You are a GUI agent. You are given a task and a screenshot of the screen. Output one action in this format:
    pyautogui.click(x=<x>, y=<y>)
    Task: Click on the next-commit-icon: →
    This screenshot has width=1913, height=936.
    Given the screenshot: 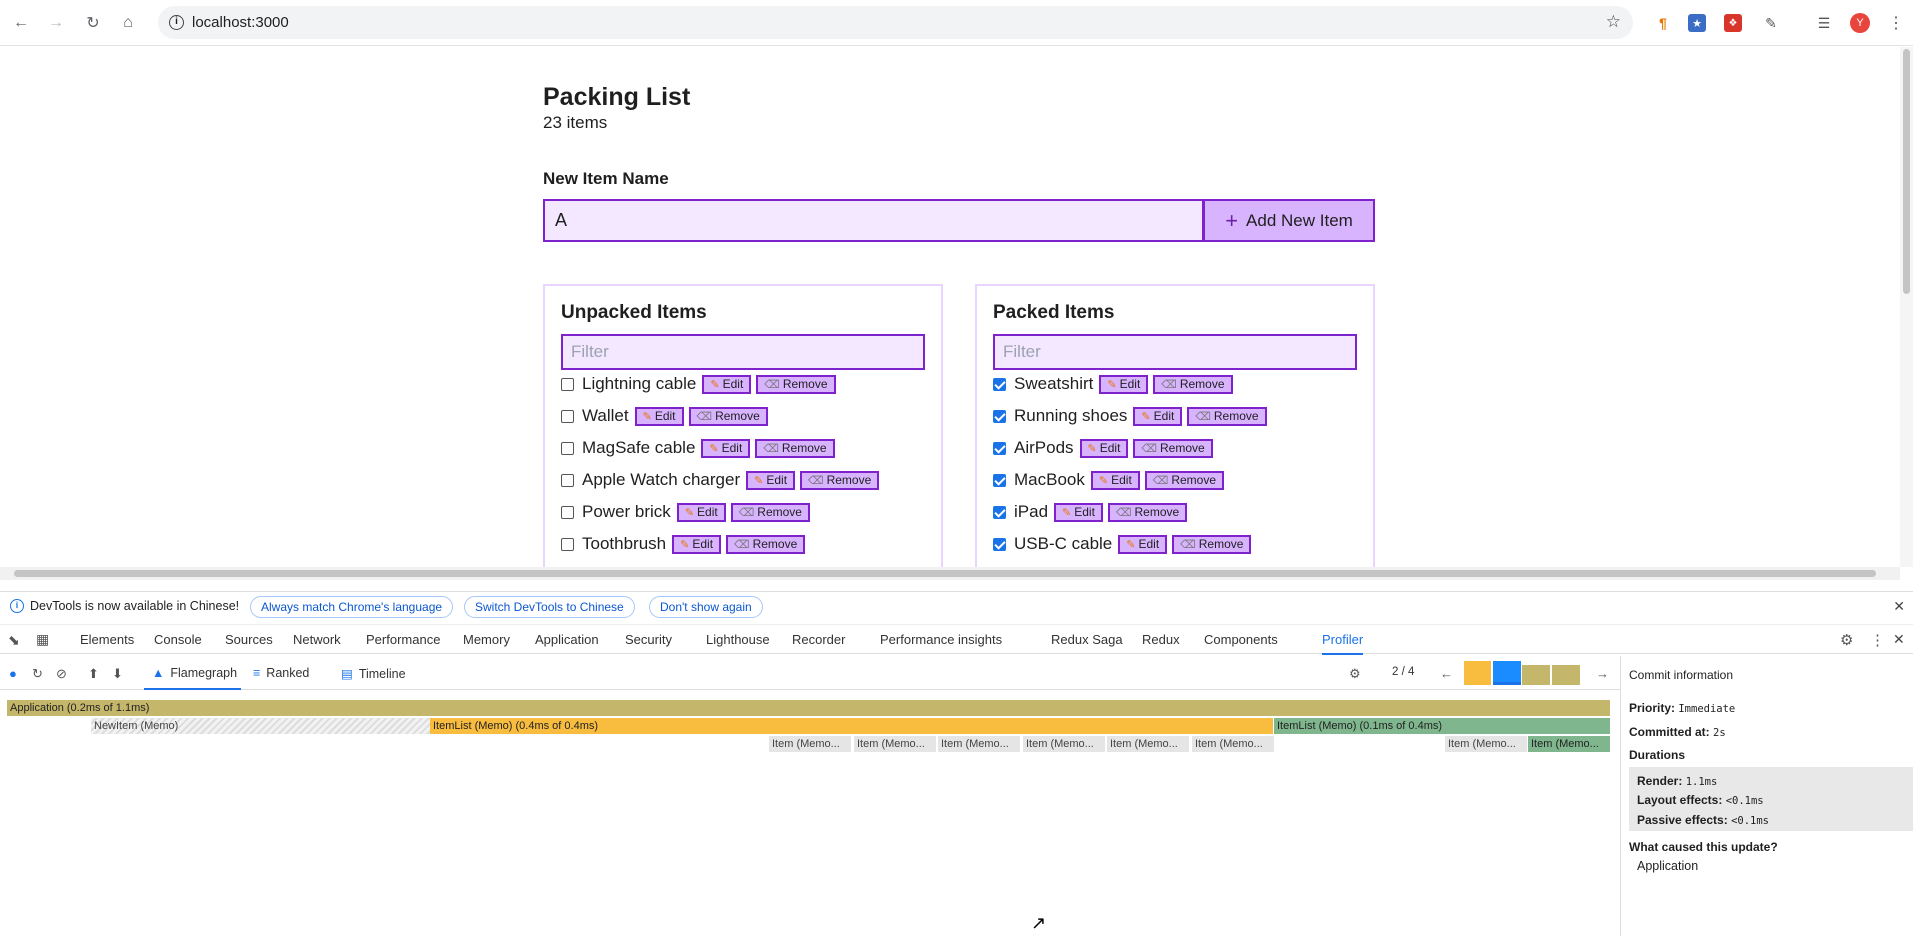 What is the action you would take?
    pyautogui.click(x=1602, y=673)
    